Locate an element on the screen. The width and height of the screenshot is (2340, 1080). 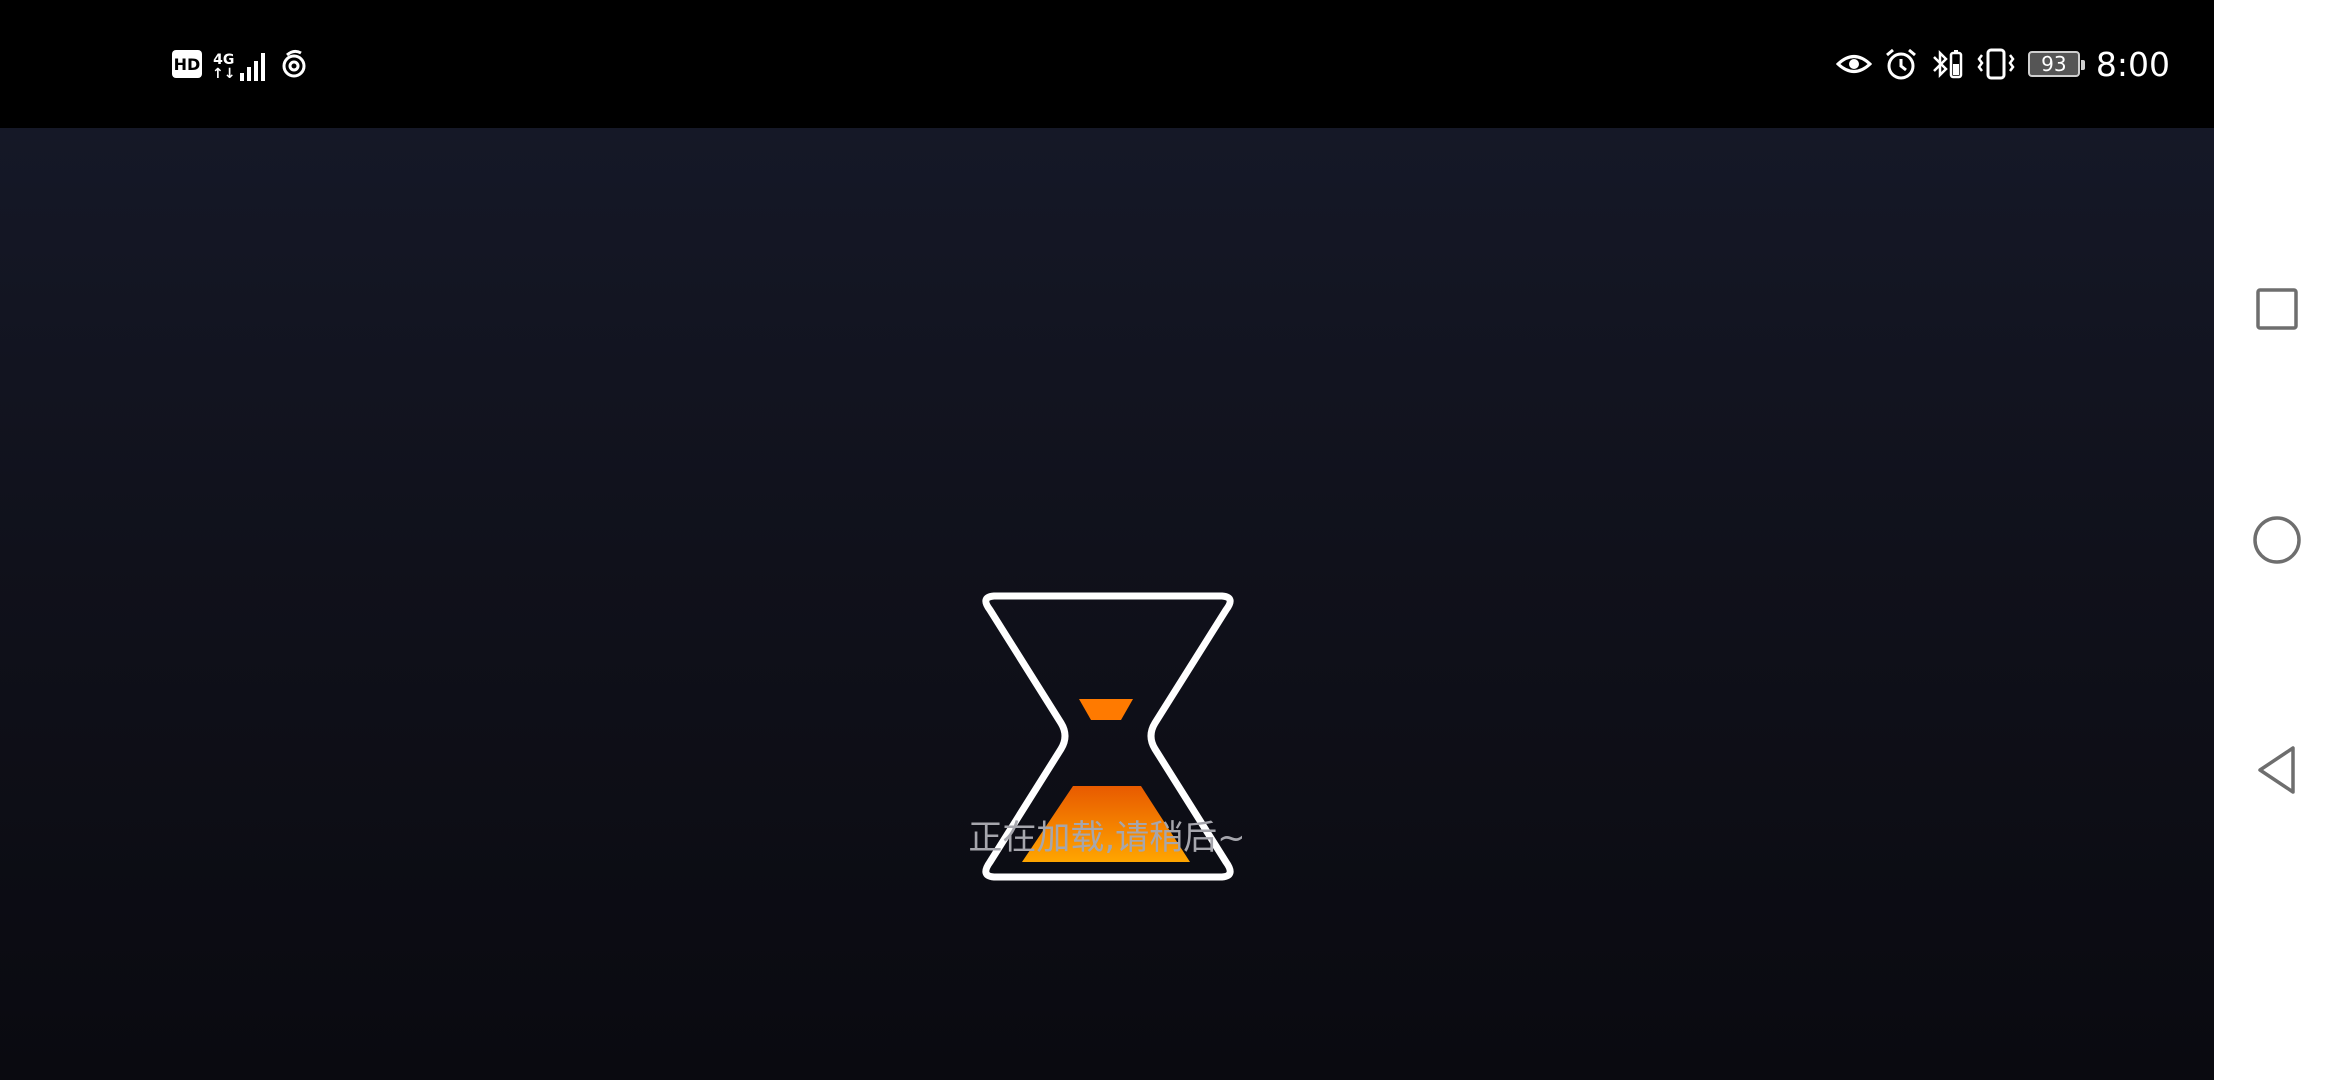
back-button is located at coordinates (2277, 770).